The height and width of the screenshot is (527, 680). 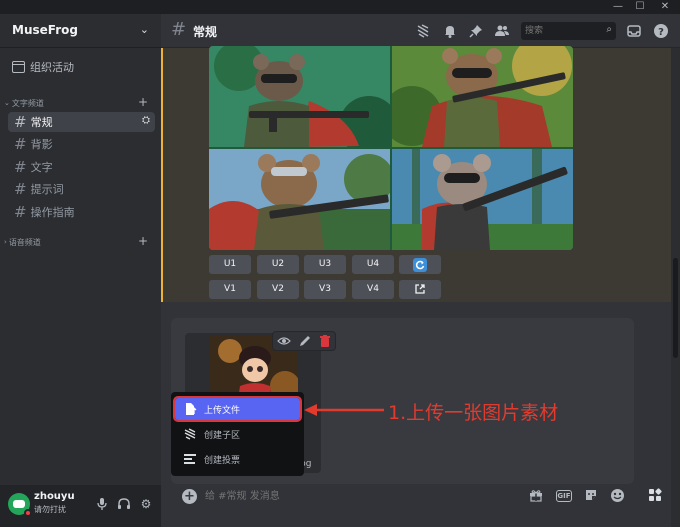 I want to click on window-titlebar: — ☐ ✕, so click(x=340, y=7).